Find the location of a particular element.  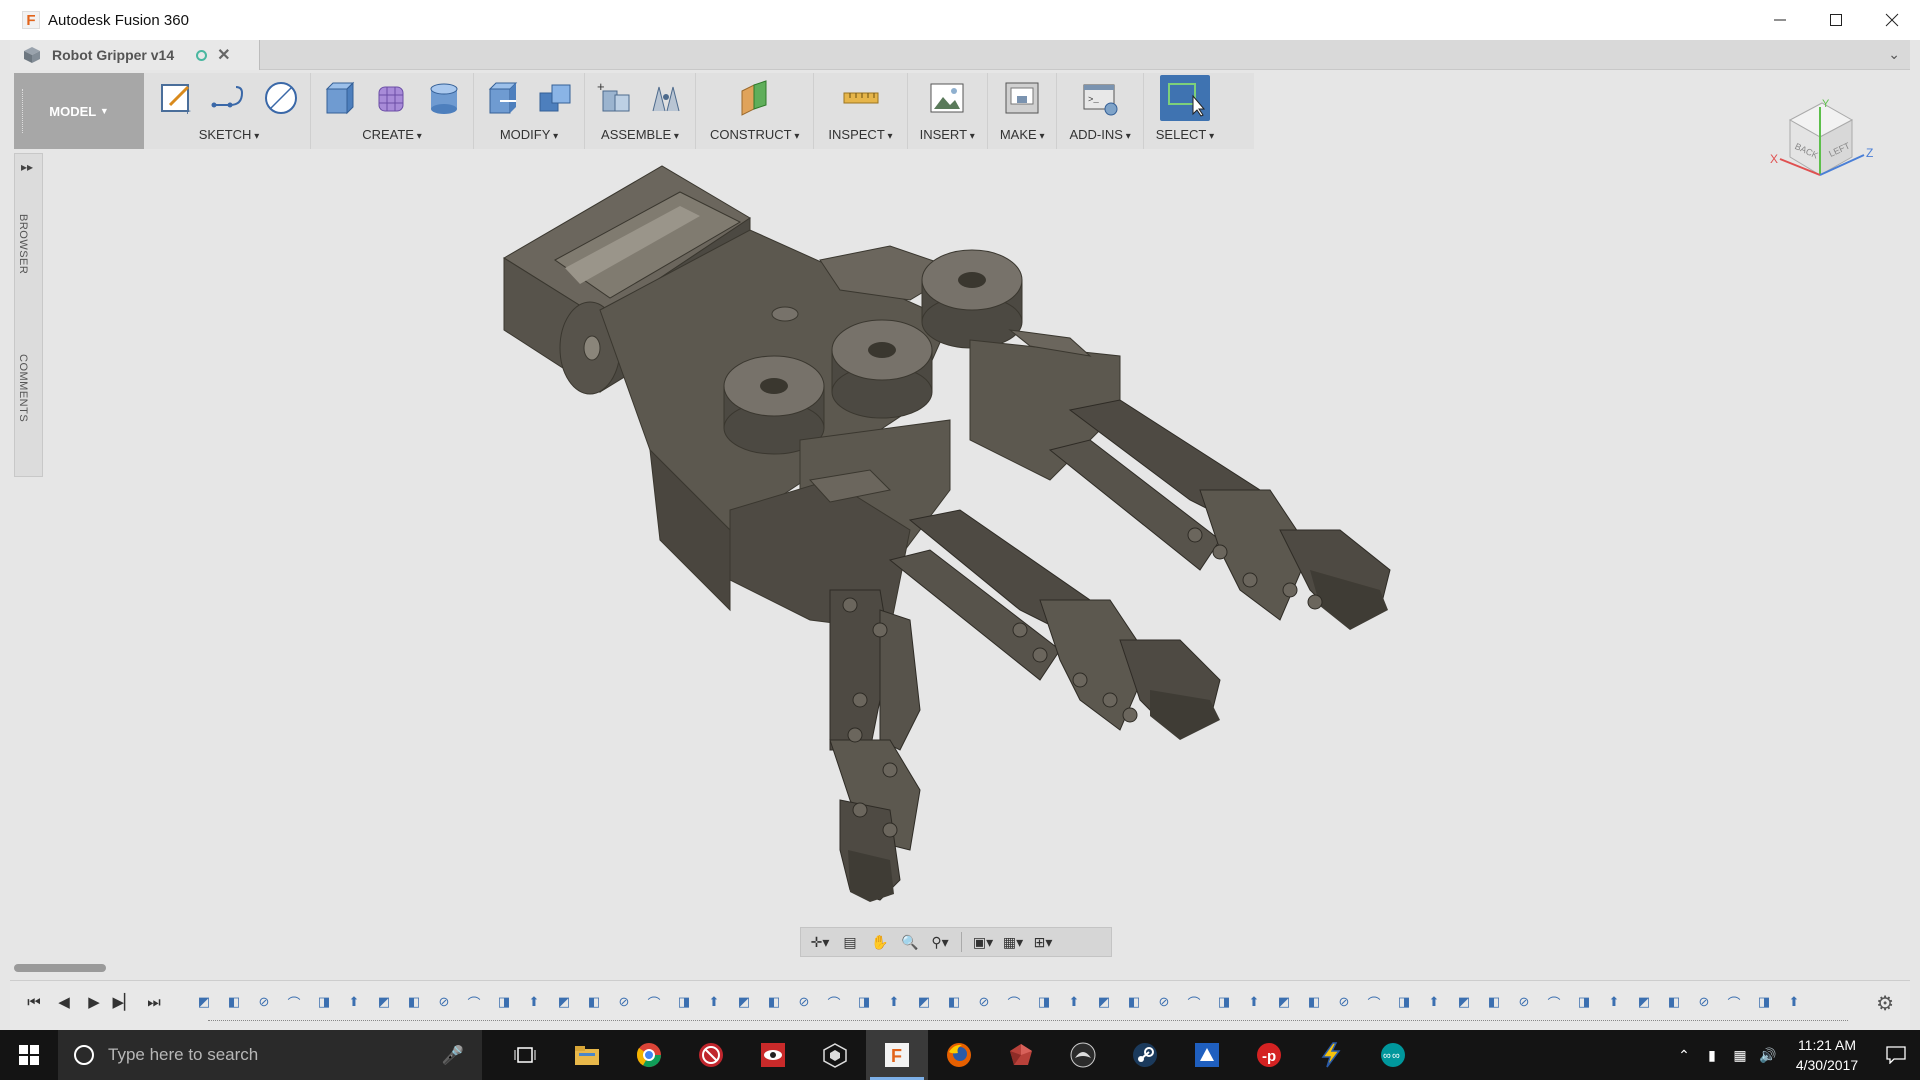

select-icon is located at coordinates (1184, 98).